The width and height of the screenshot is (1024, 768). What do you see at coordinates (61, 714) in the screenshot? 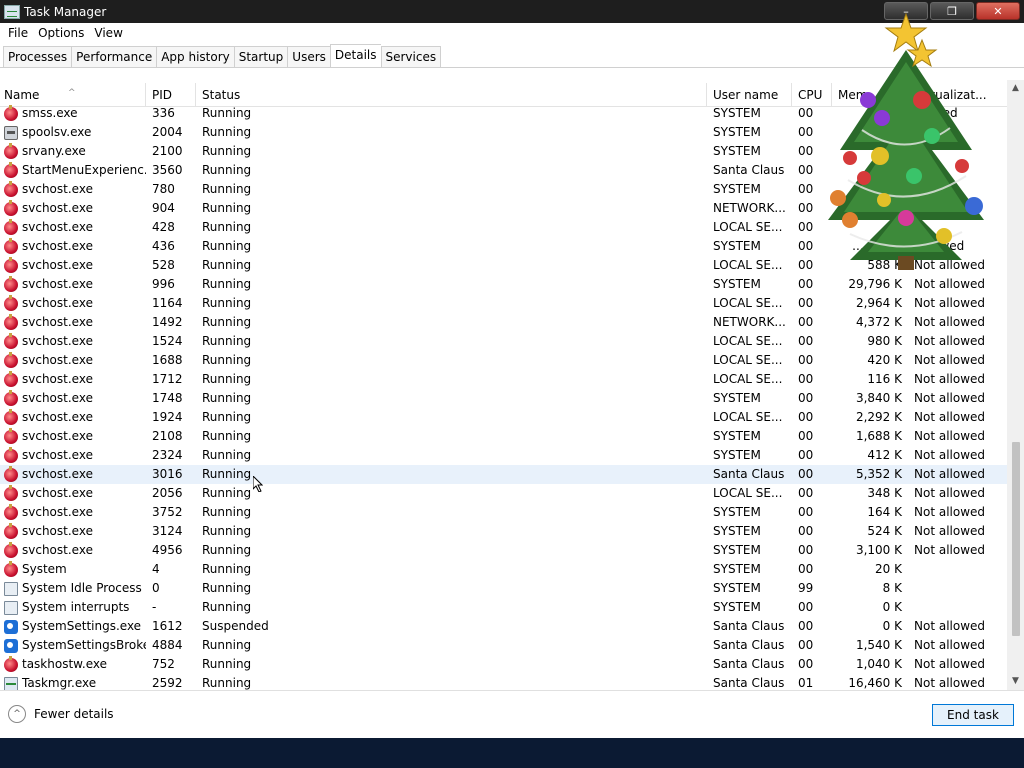
I see `fewer-details-link: ^ Fewer details` at bounding box center [61, 714].